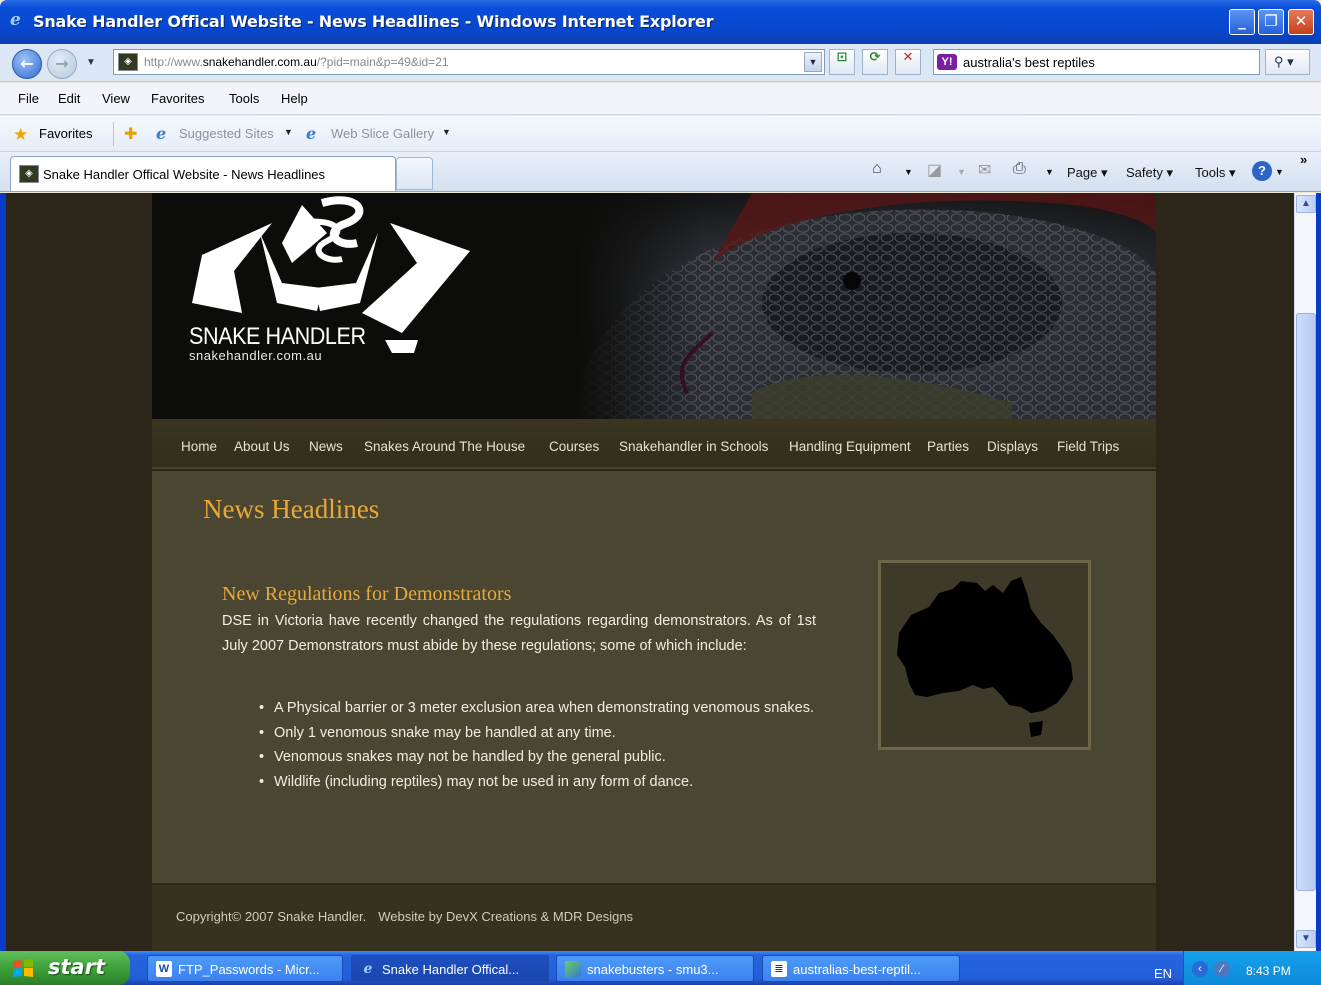 The width and height of the screenshot is (1321, 985). I want to click on help-dropdown-icon: ▼, so click(1279, 172).